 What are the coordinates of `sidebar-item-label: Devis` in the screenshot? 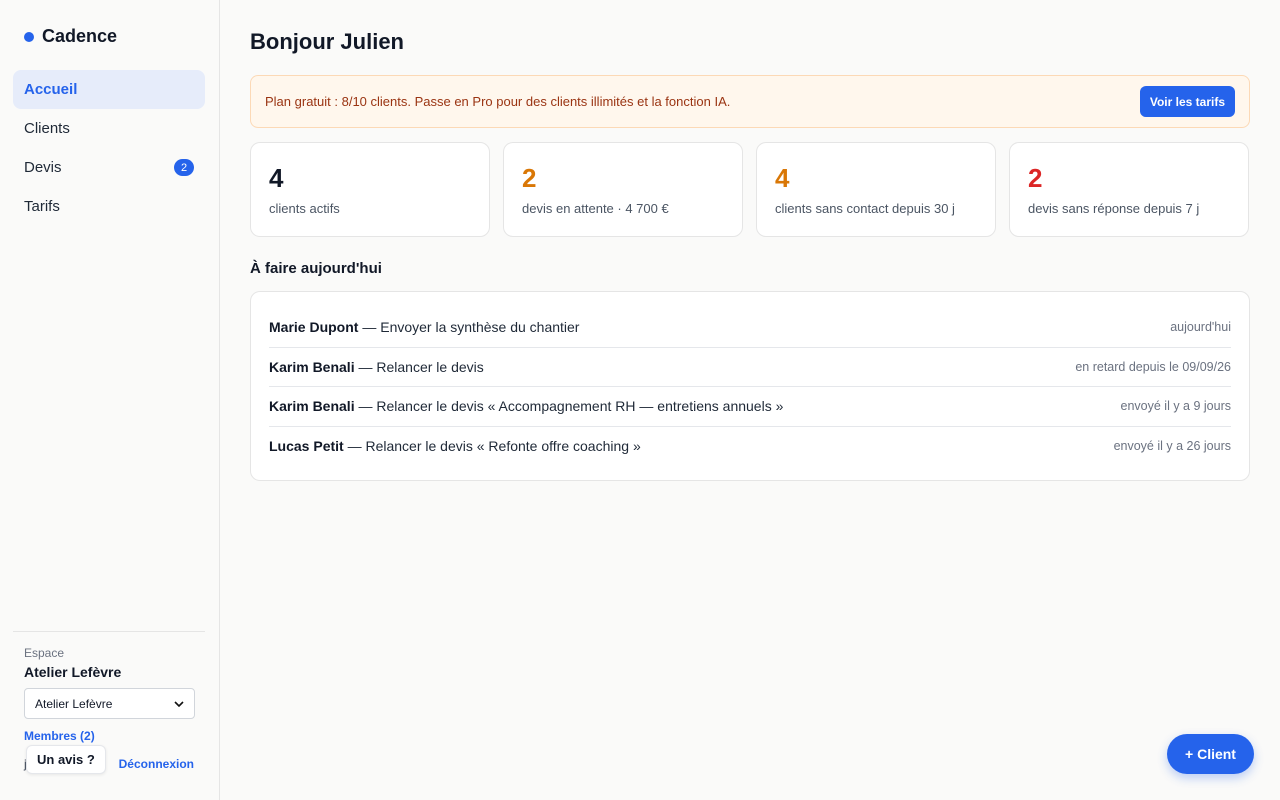 It's located at (43, 167).